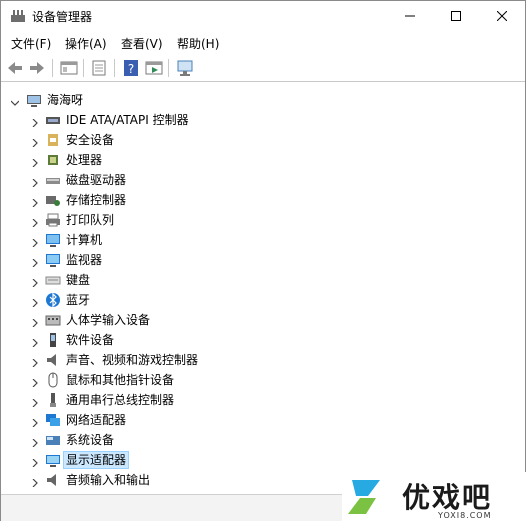 This screenshot has width=526, height=524. I want to click on tree-category-row: 显示适配器, so click(263, 460).